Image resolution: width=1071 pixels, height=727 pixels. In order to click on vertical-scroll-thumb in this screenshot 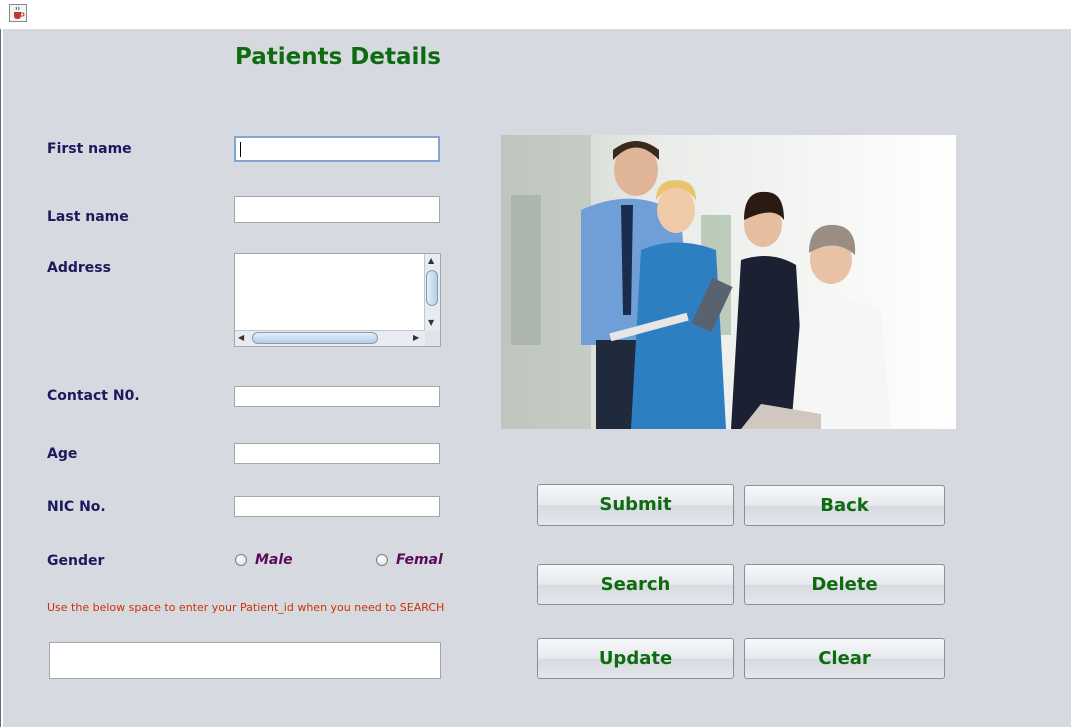, I will do `click(432, 288)`.